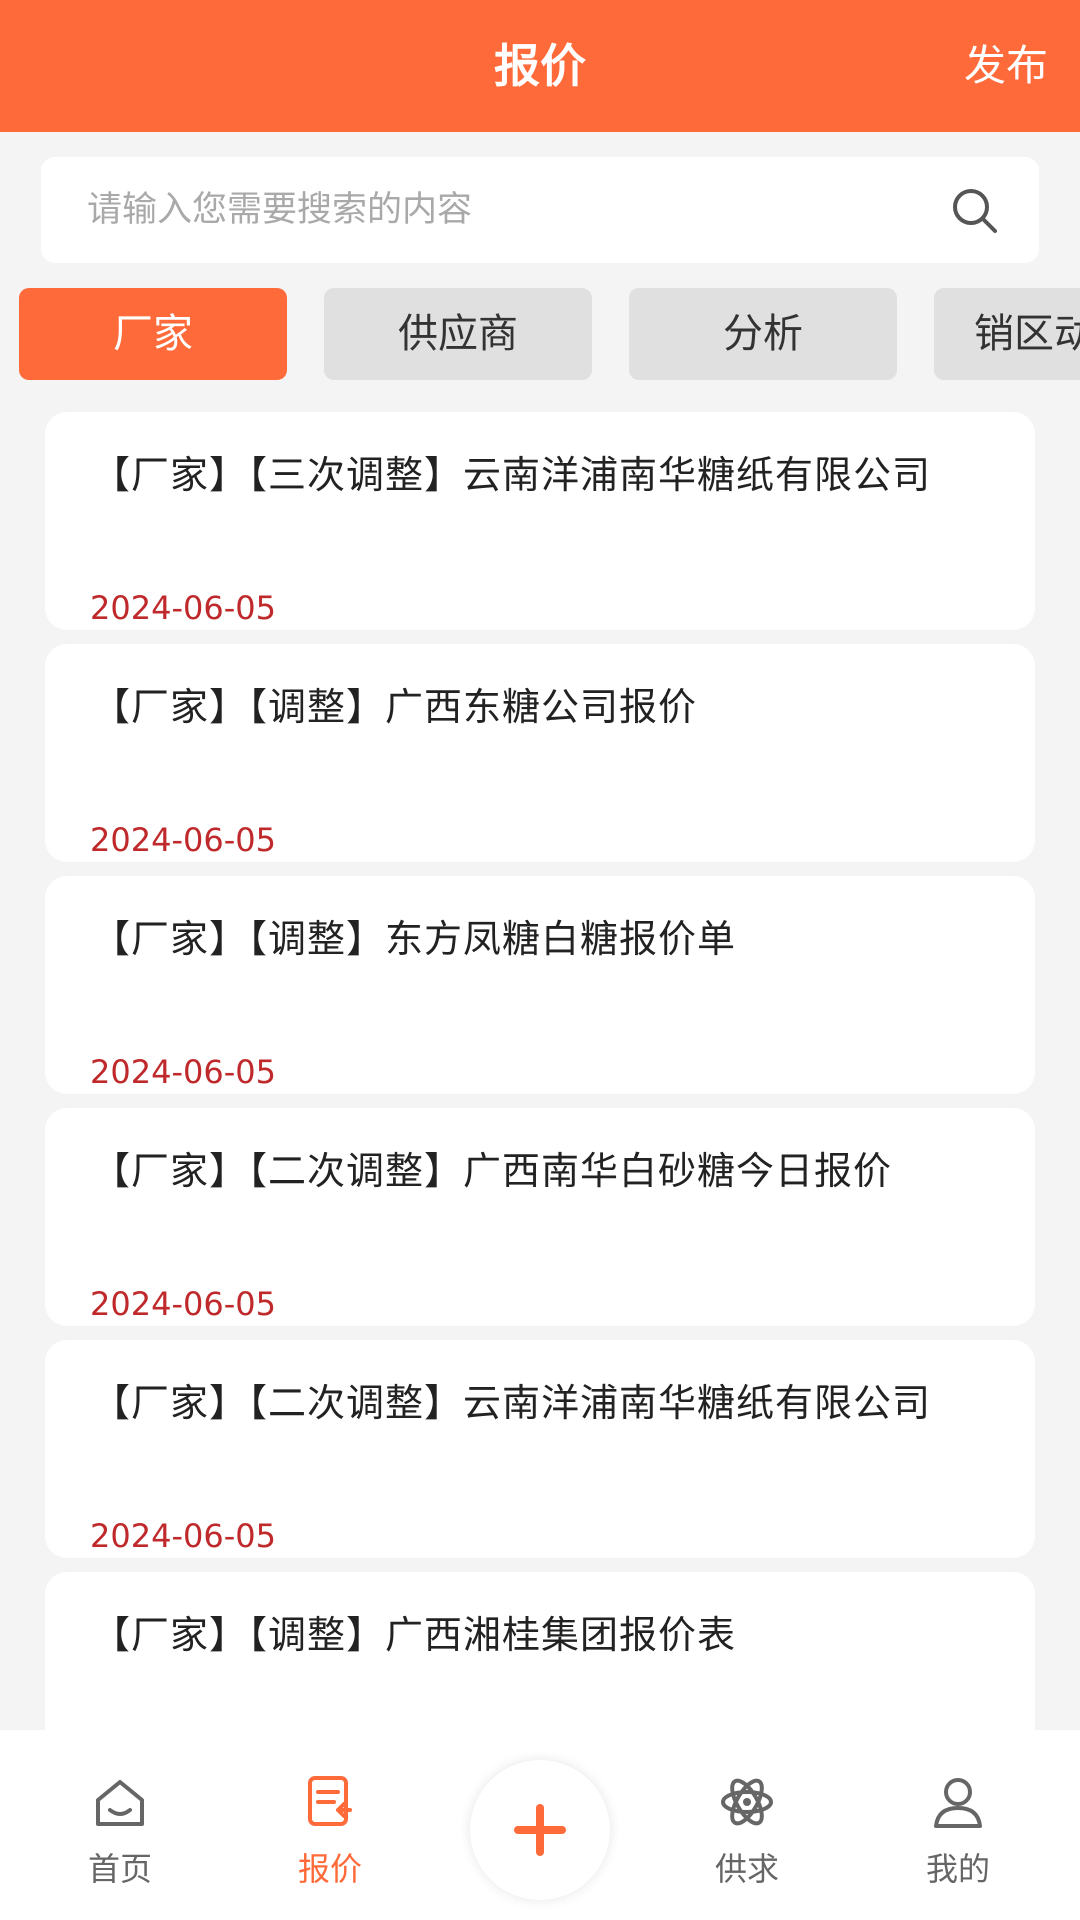 The width and height of the screenshot is (1080, 1920). I want to click on home-icon, so click(120, 1803).